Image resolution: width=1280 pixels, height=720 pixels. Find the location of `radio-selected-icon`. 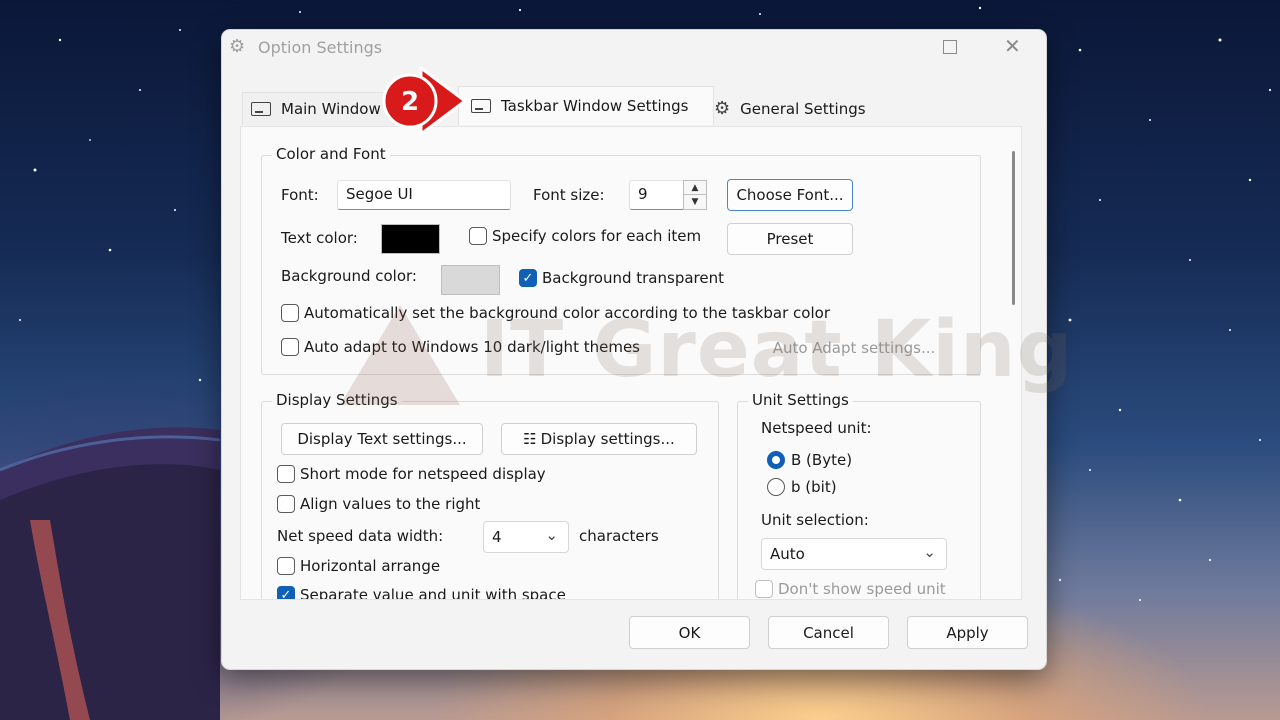

radio-selected-icon is located at coordinates (776, 460).